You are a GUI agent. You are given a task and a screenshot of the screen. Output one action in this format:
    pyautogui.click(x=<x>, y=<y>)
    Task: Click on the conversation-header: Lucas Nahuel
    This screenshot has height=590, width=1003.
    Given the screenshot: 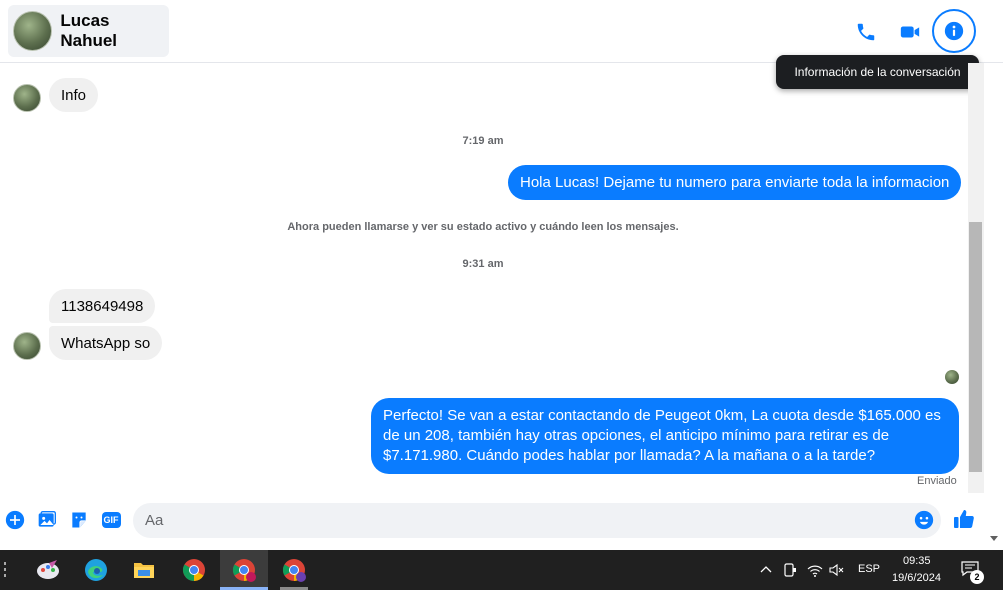 What is the action you would take?
    pyautogui.click(x=501, y=31)
    